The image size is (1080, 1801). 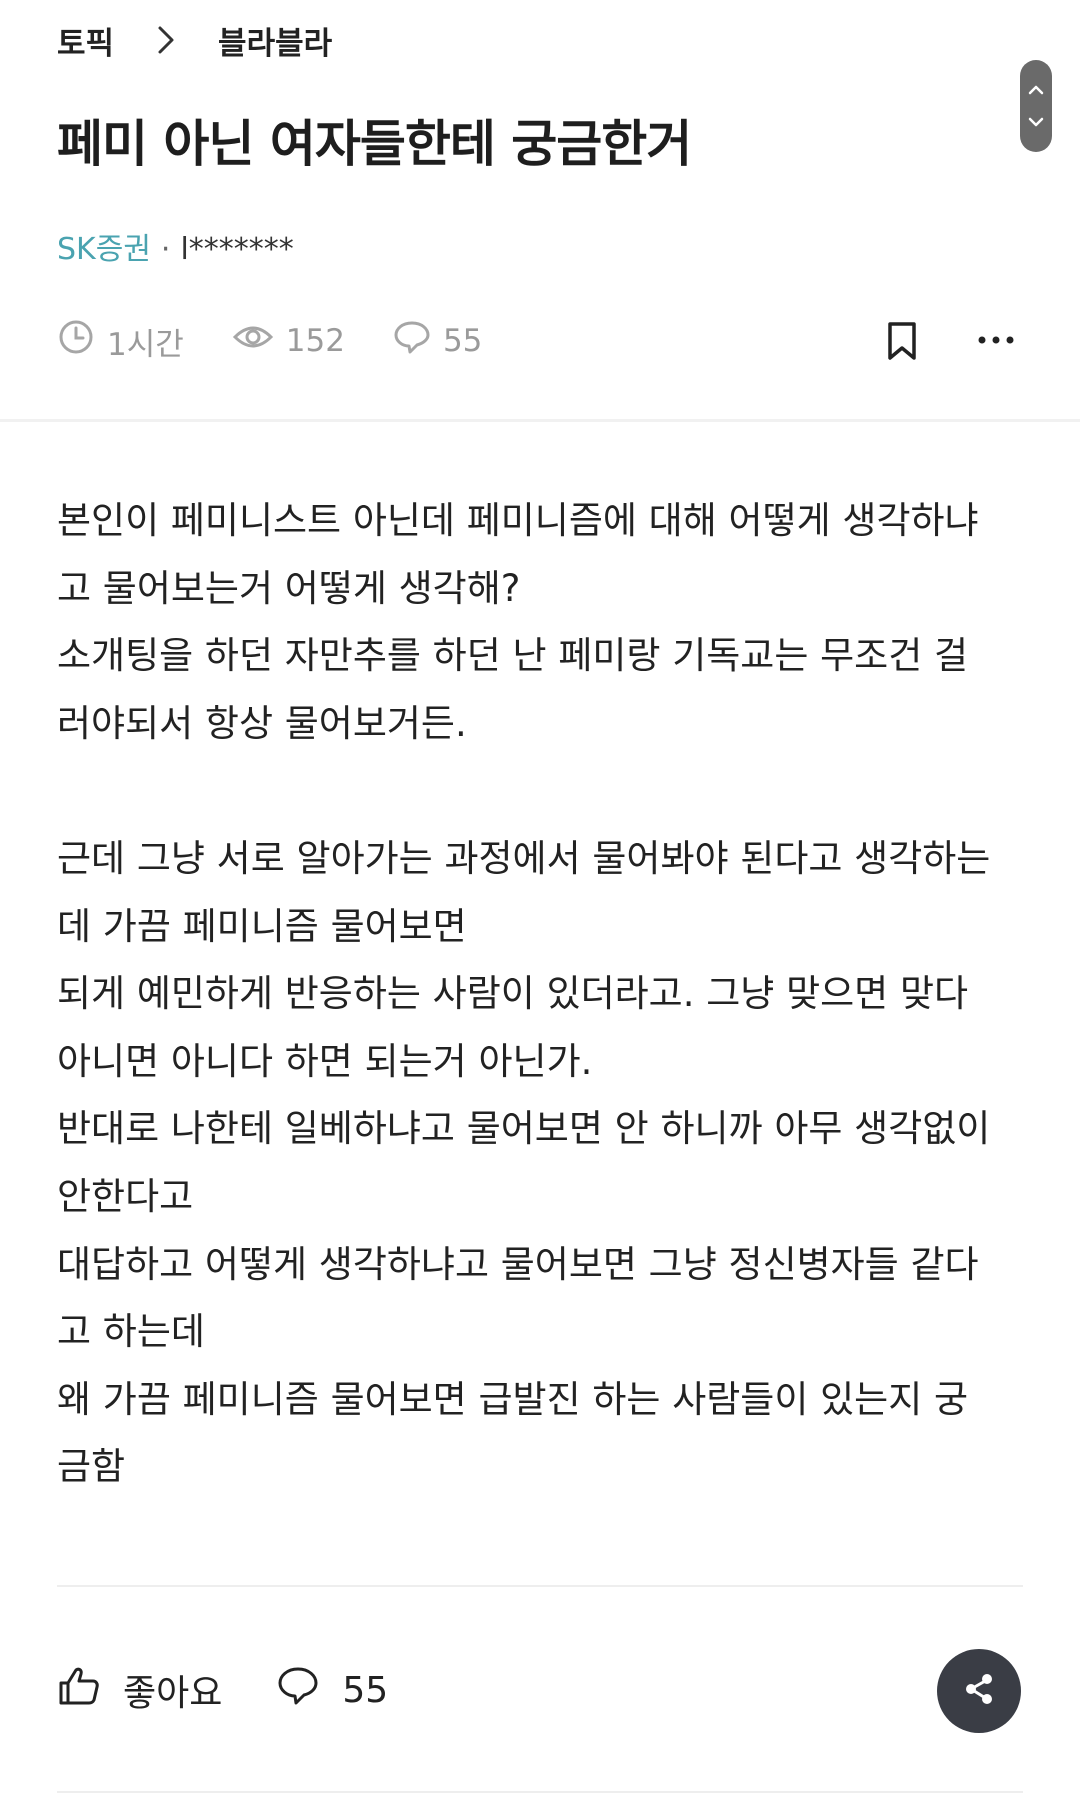 I want to click on footer-divider, so click(x=540, y=1792).